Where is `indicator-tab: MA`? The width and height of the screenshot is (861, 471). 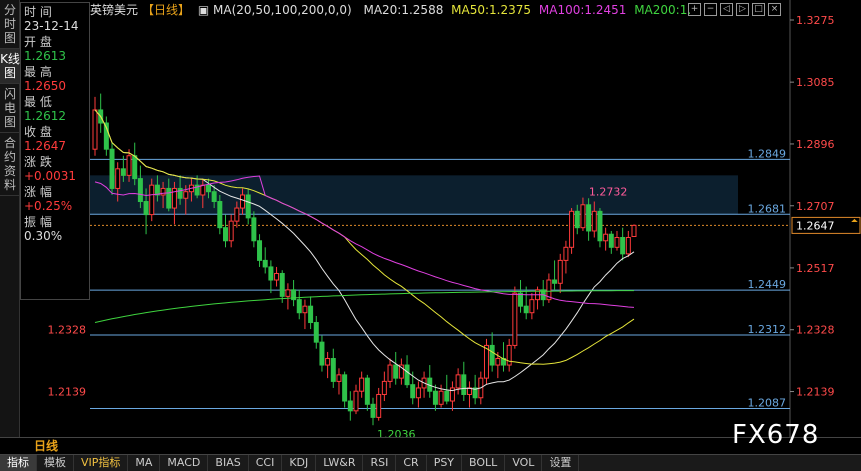 indicator-tab: MA is located at coordinates (144, 463).